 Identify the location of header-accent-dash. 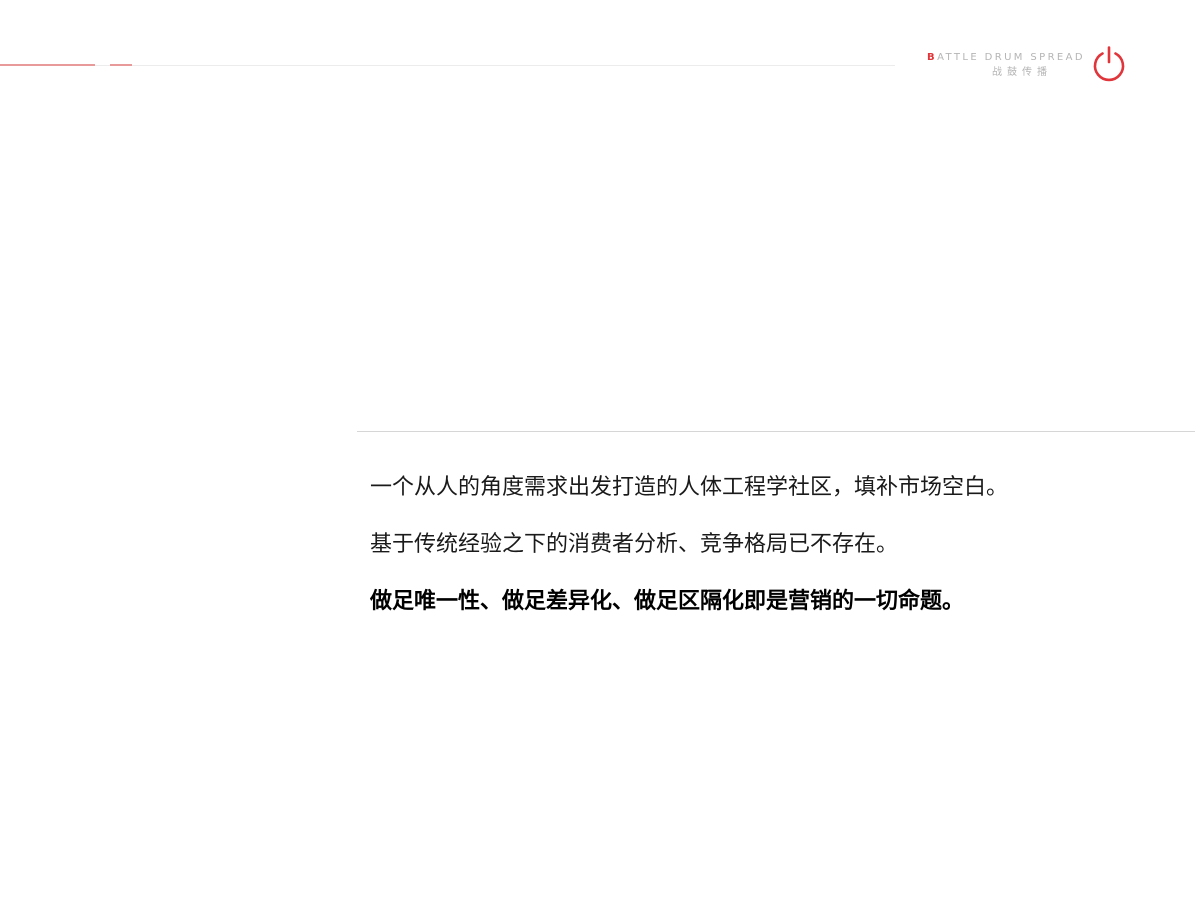
(121, 65).